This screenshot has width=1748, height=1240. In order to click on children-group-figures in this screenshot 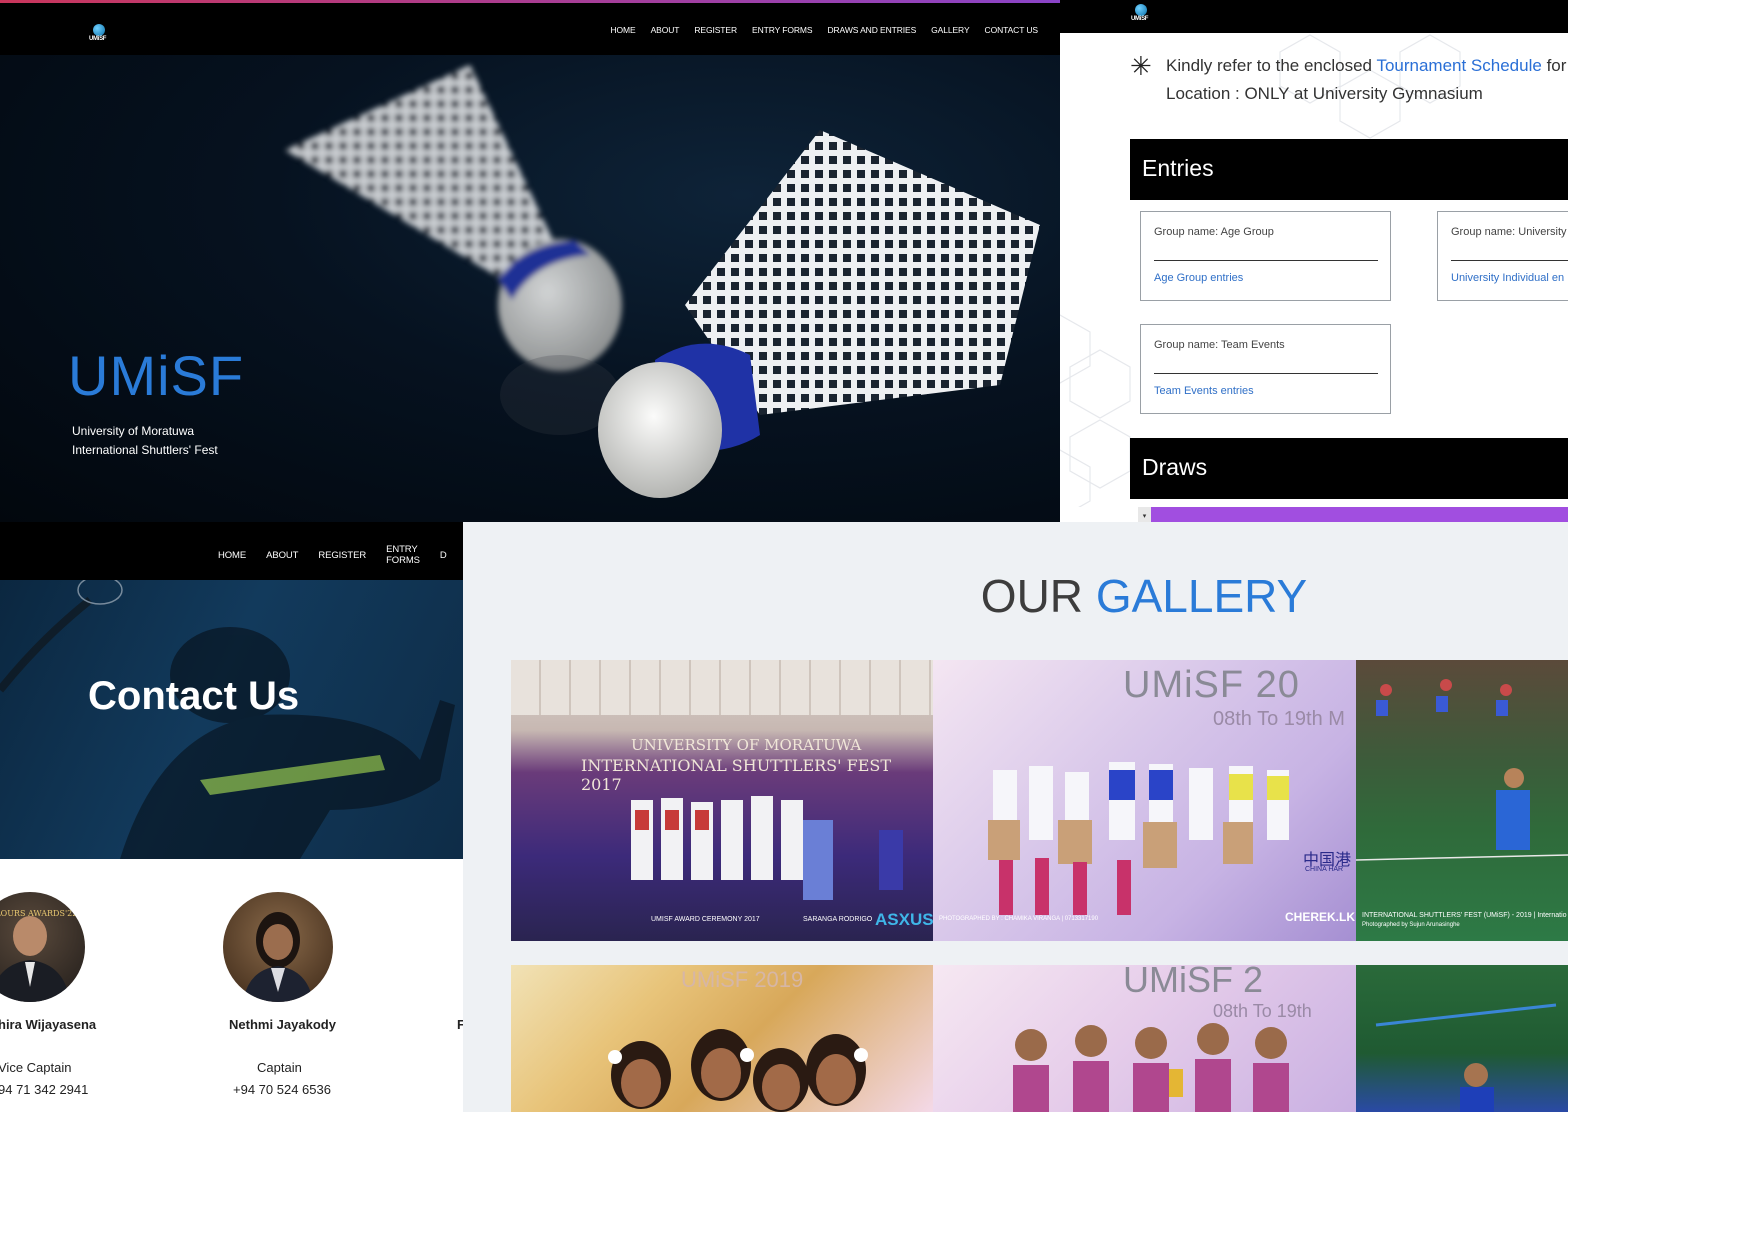, I will do `click(1138, 838)`.